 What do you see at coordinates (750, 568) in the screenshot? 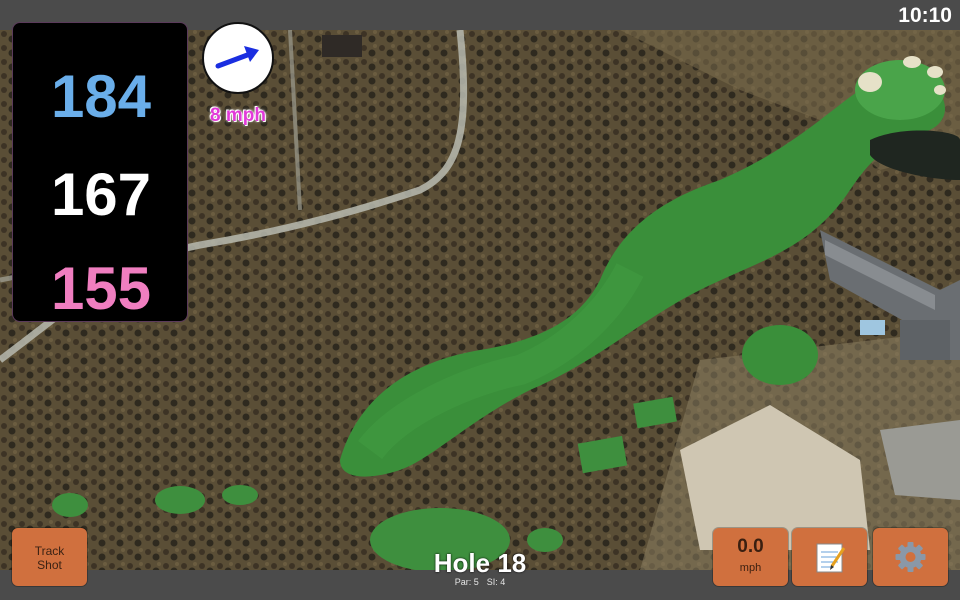
I see `speed-unit: mph` at bounding box center [750, 568].